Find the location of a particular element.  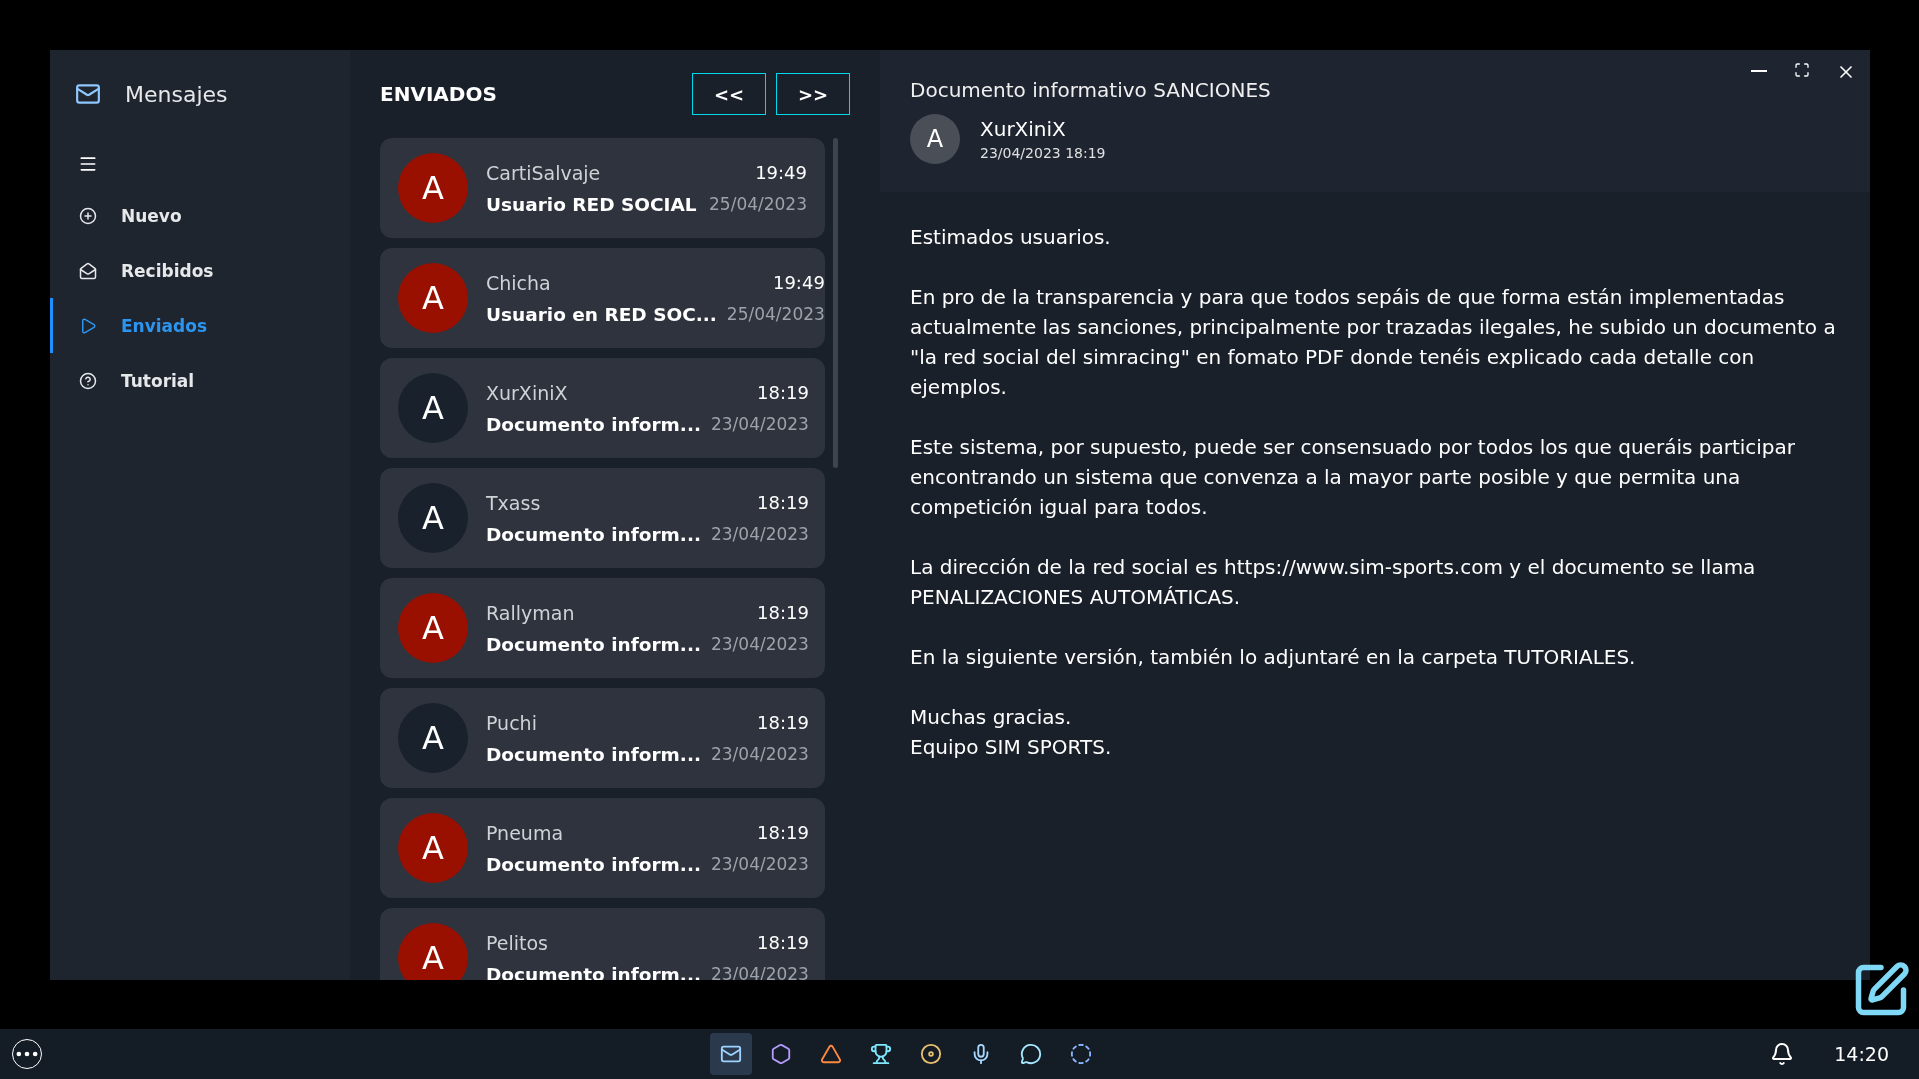

minimize-icon is located at coordinates (1759, 71).